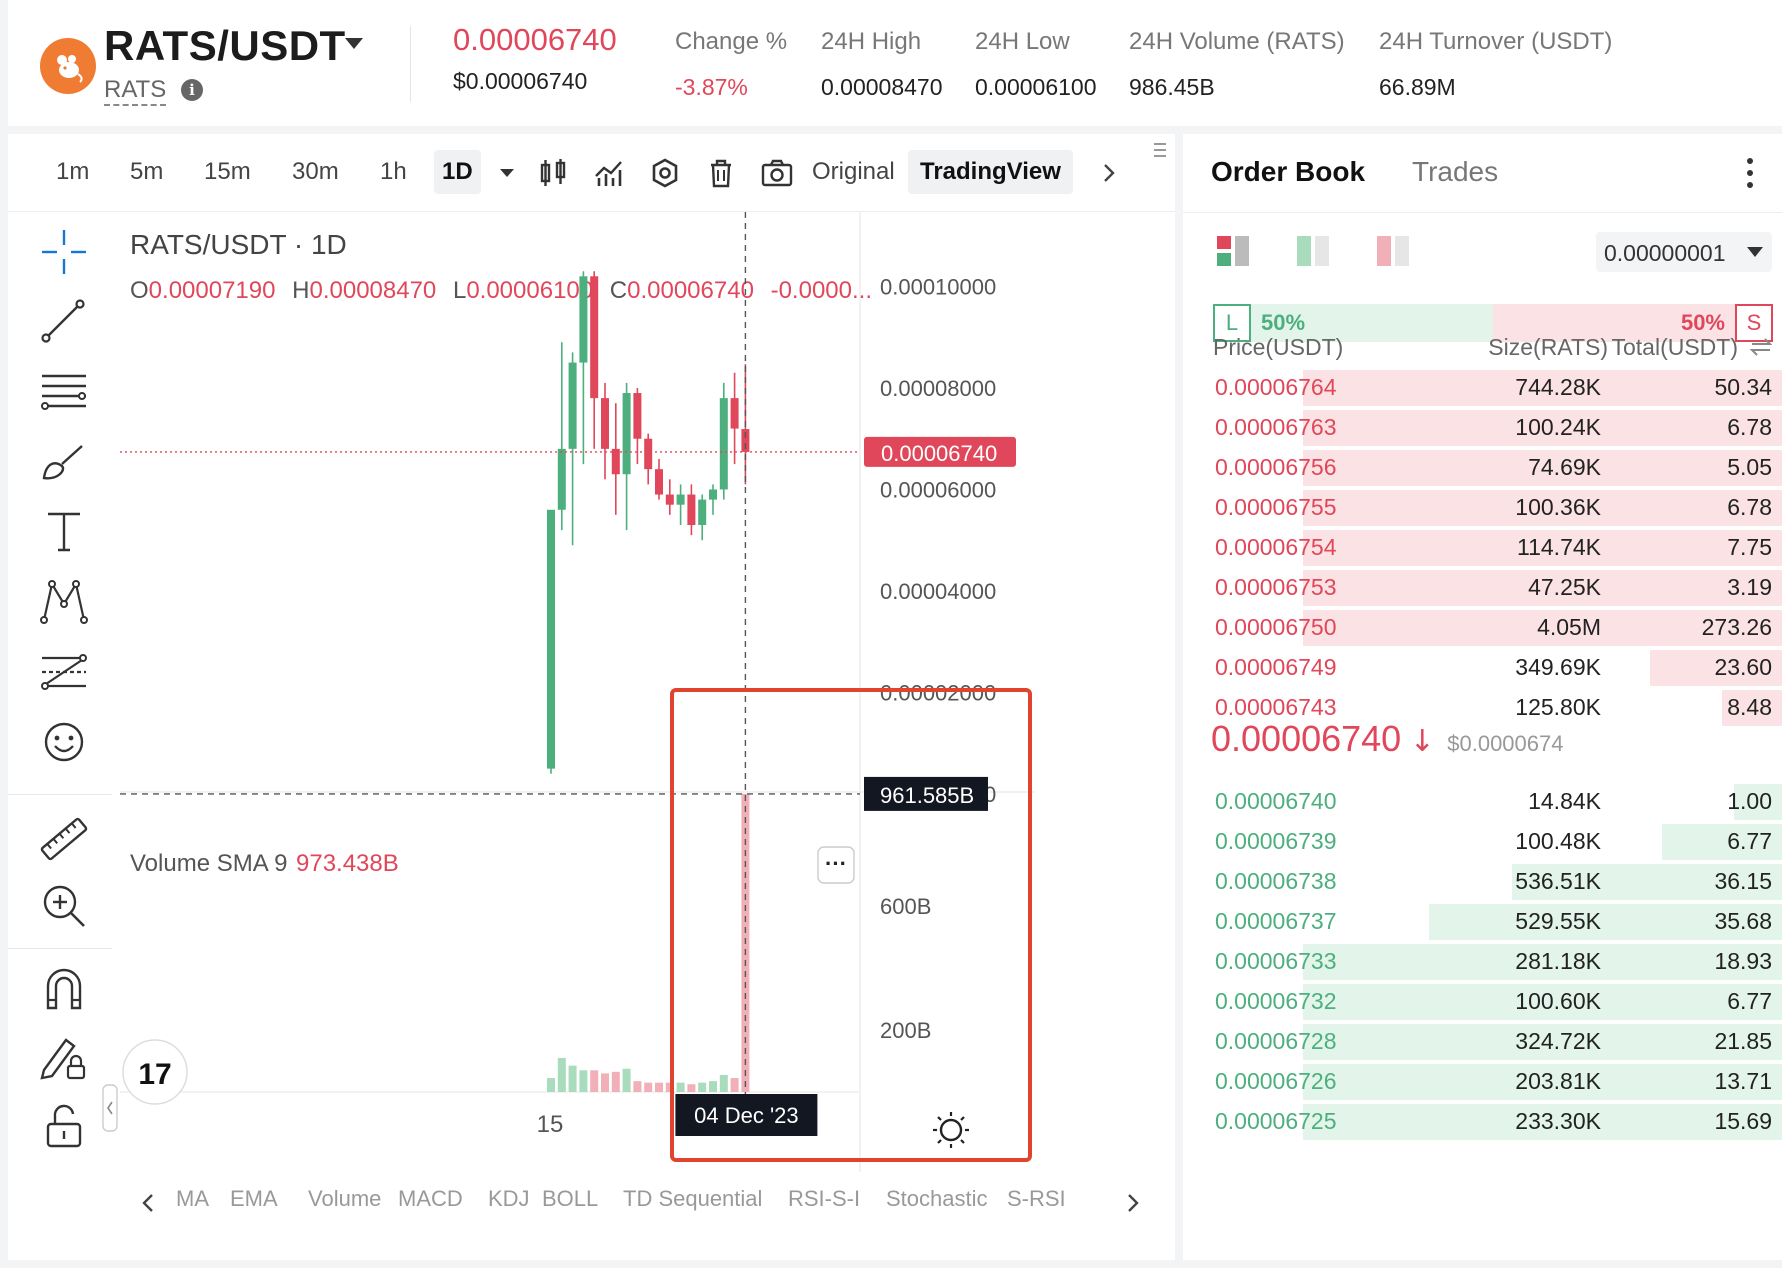  I want to click on ask-row: 0.00006755 100.36K 6.78, so click(1482, 508).